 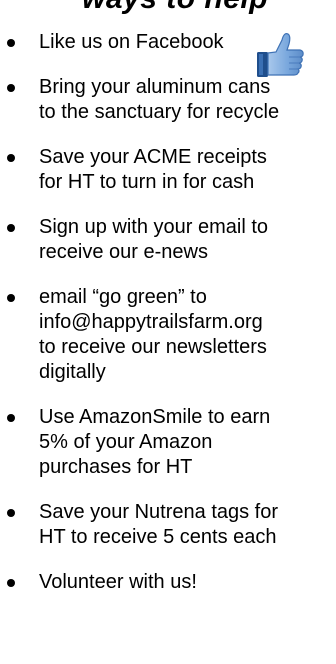 I want to click on item-line: HT to receive 5 cents each, so click(x=158, y=537).